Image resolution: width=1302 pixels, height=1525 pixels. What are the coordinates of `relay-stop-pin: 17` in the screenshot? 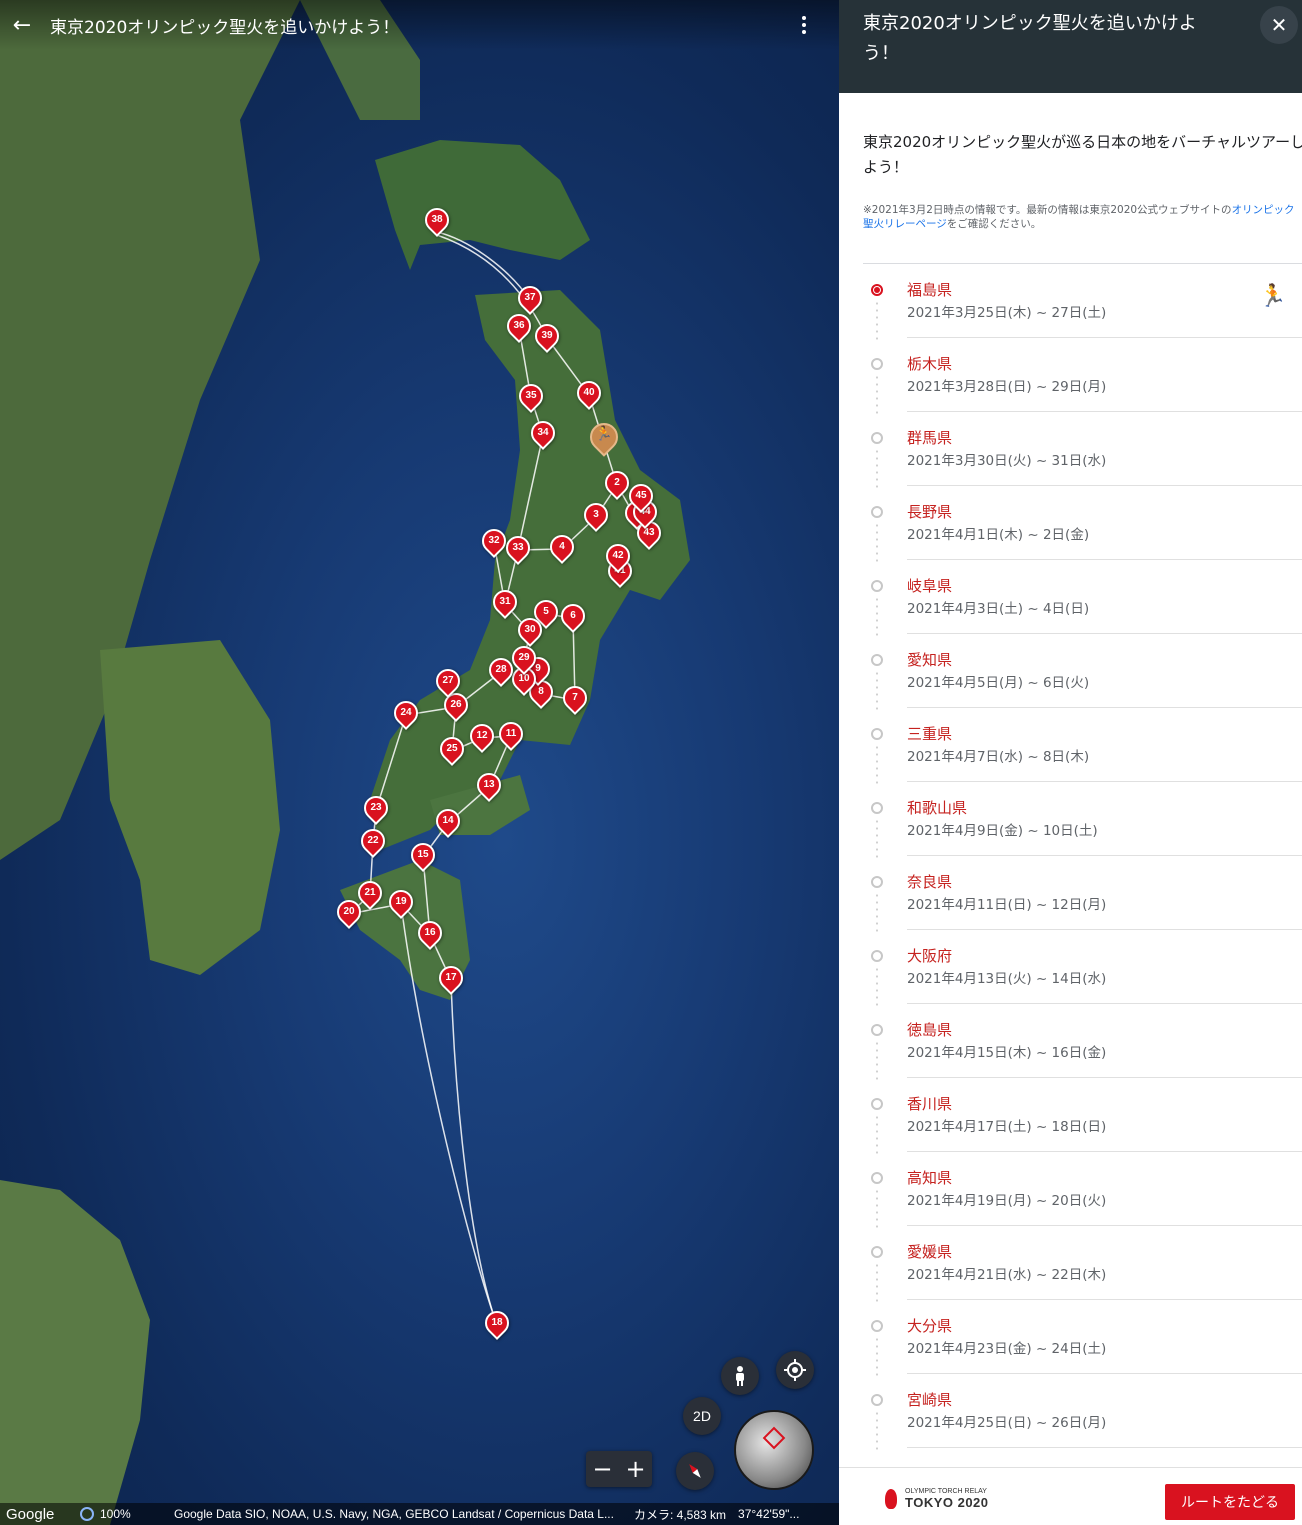 It's located at (451, 978).